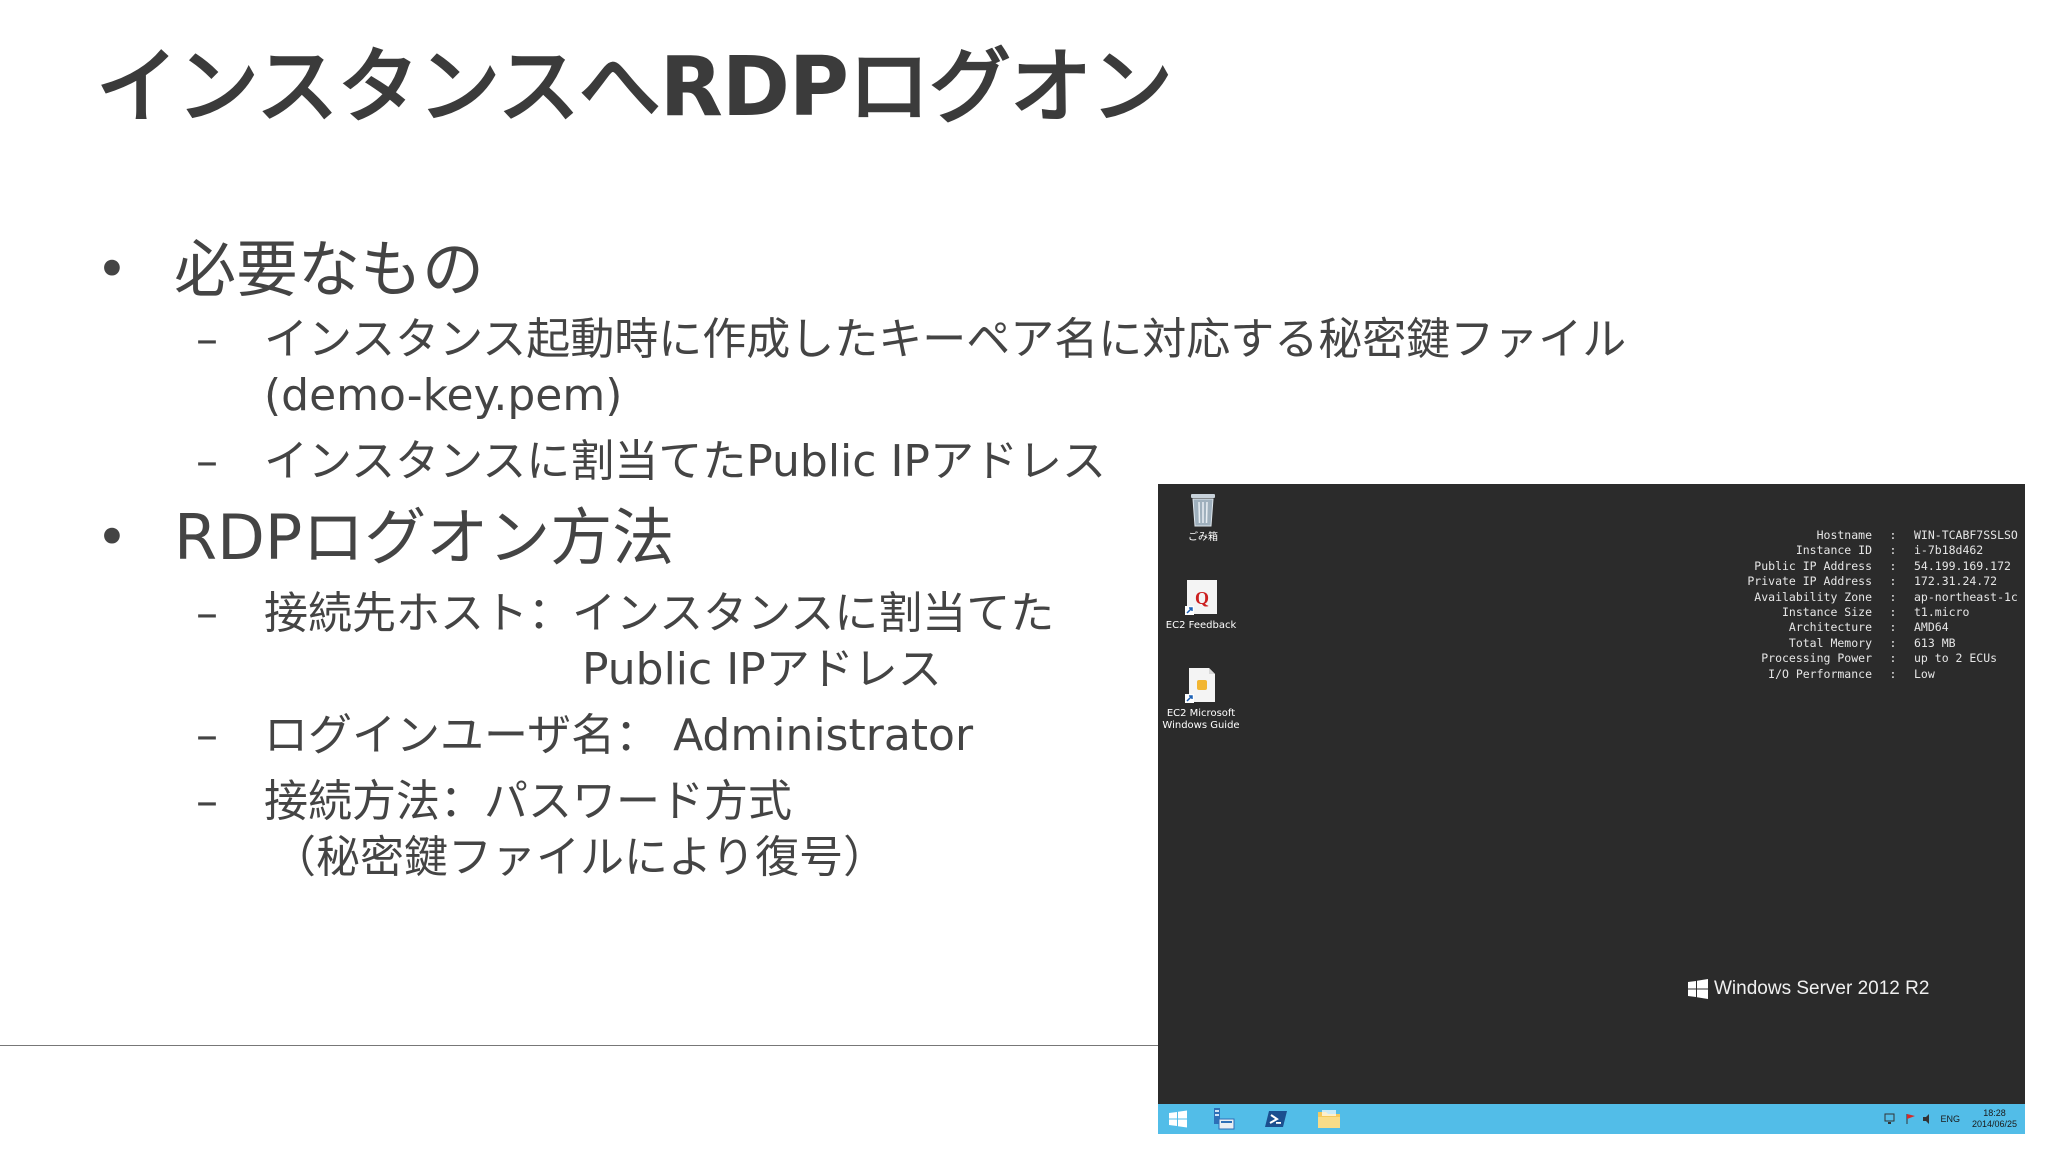  I want to click on bginfo-value: 54.199.169.172, so click(1962, 565).